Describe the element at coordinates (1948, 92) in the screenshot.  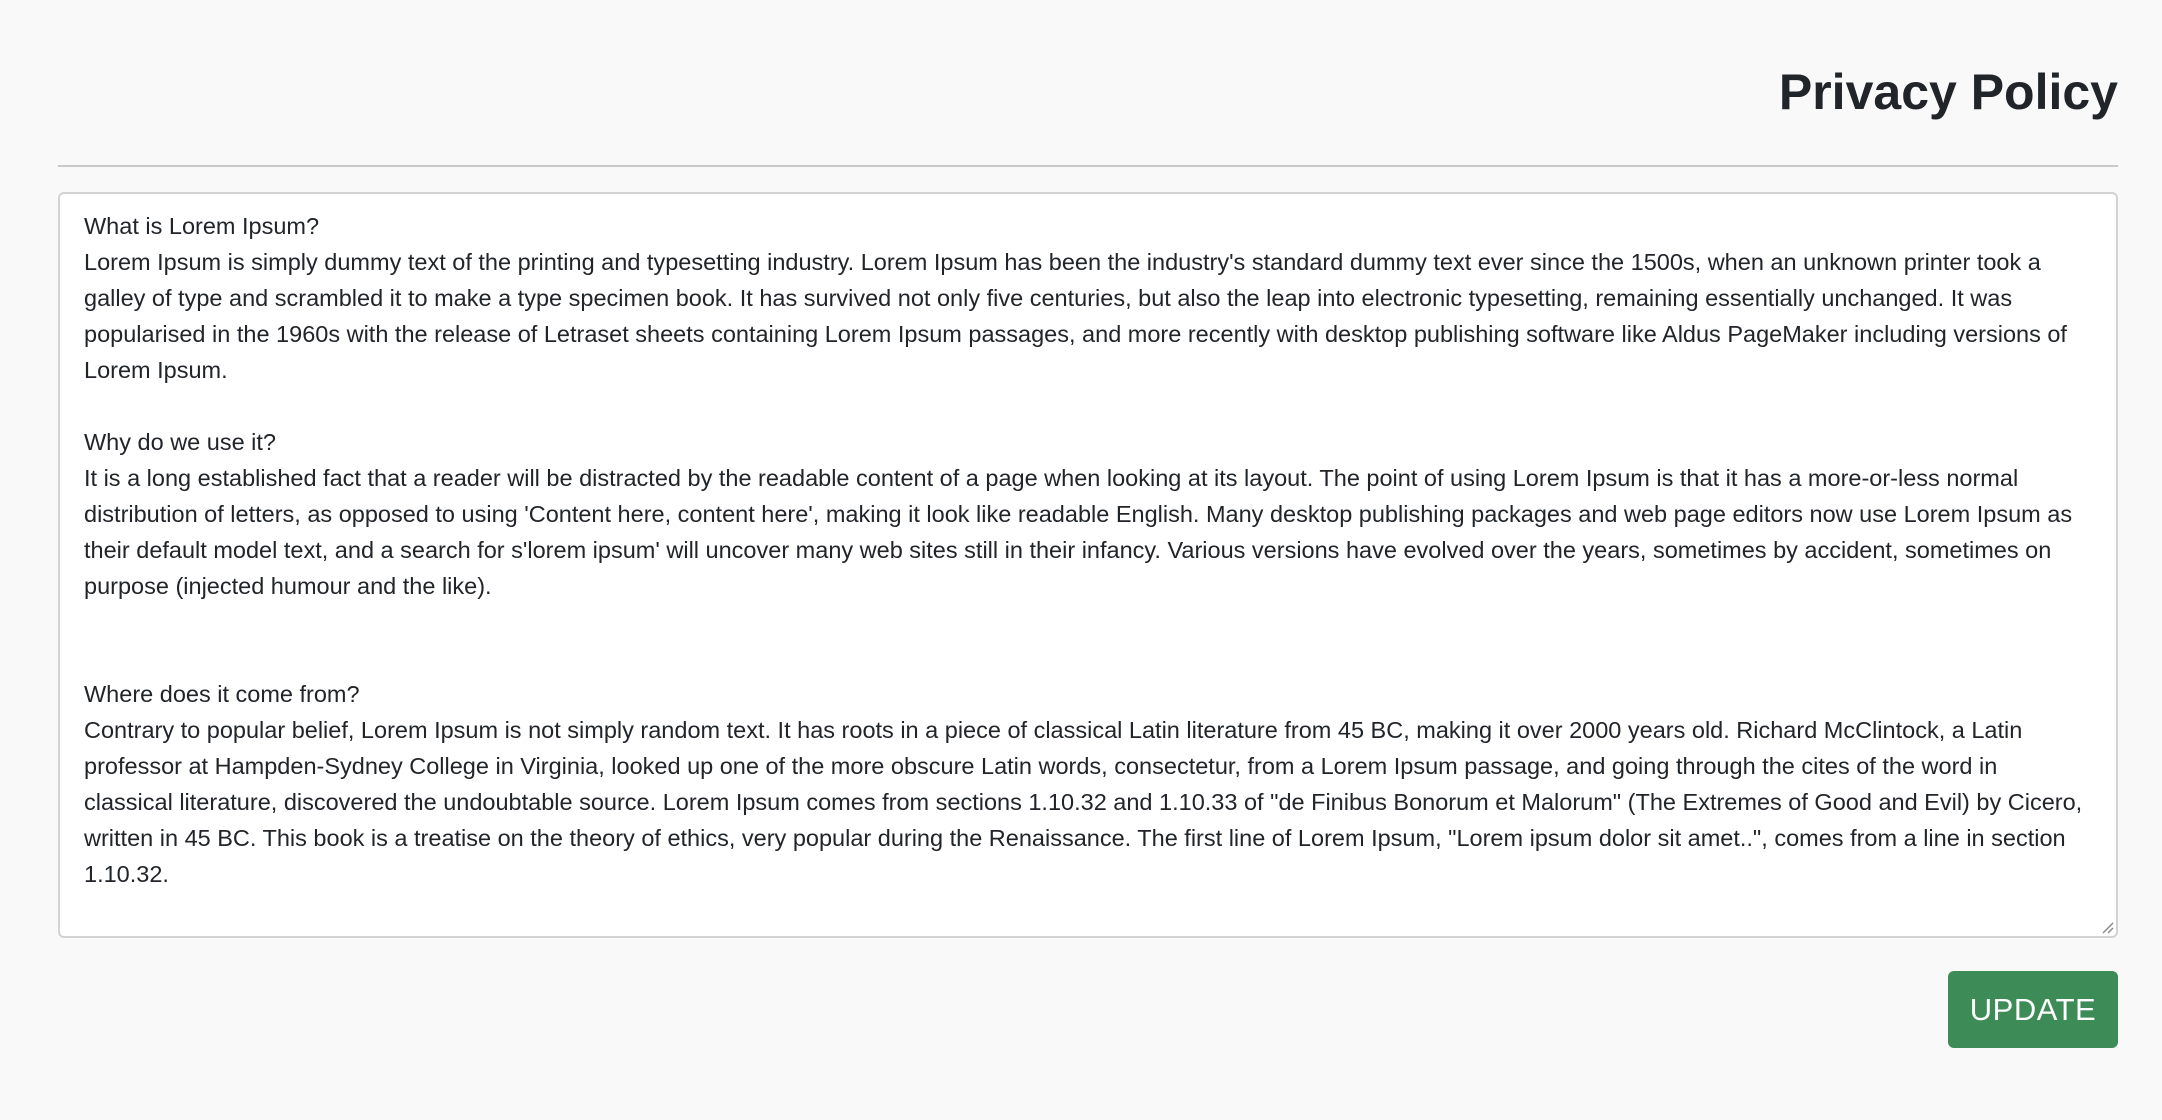
I see `page-title: Privacy Policy` at that location.